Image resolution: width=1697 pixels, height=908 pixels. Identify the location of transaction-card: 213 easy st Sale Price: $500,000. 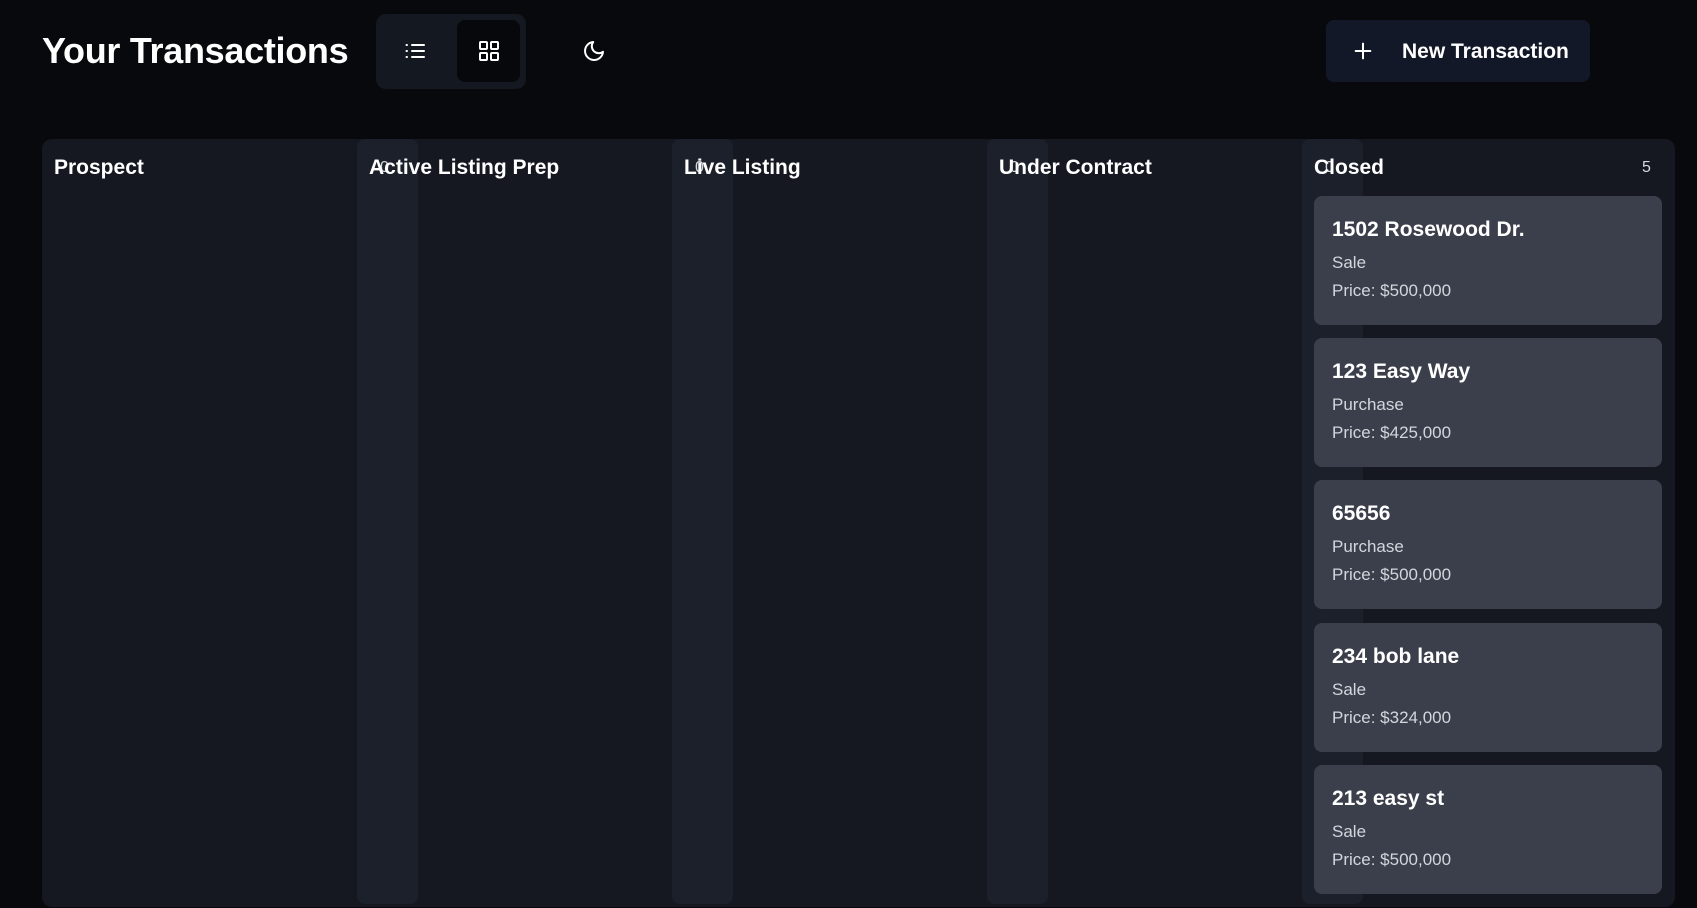
(1488, 829).